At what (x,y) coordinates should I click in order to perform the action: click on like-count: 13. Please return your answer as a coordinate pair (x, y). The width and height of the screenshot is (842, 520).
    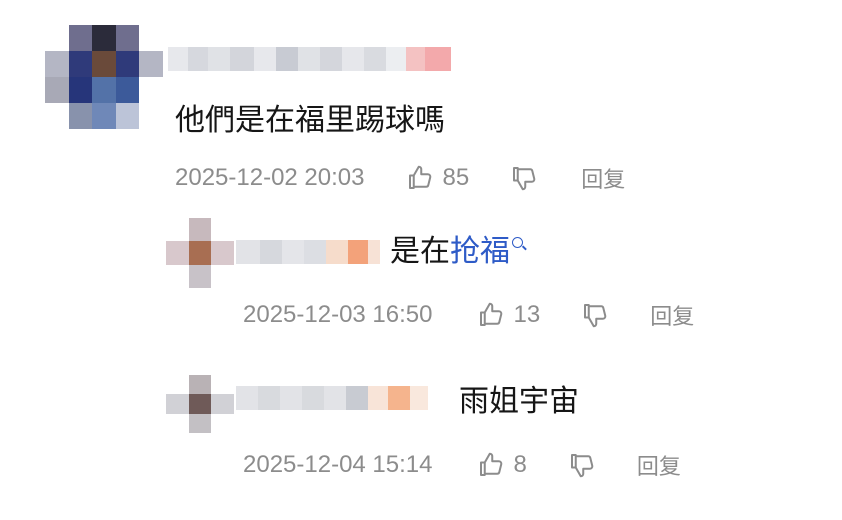
    Looking at the image, I should click on (527, 314).